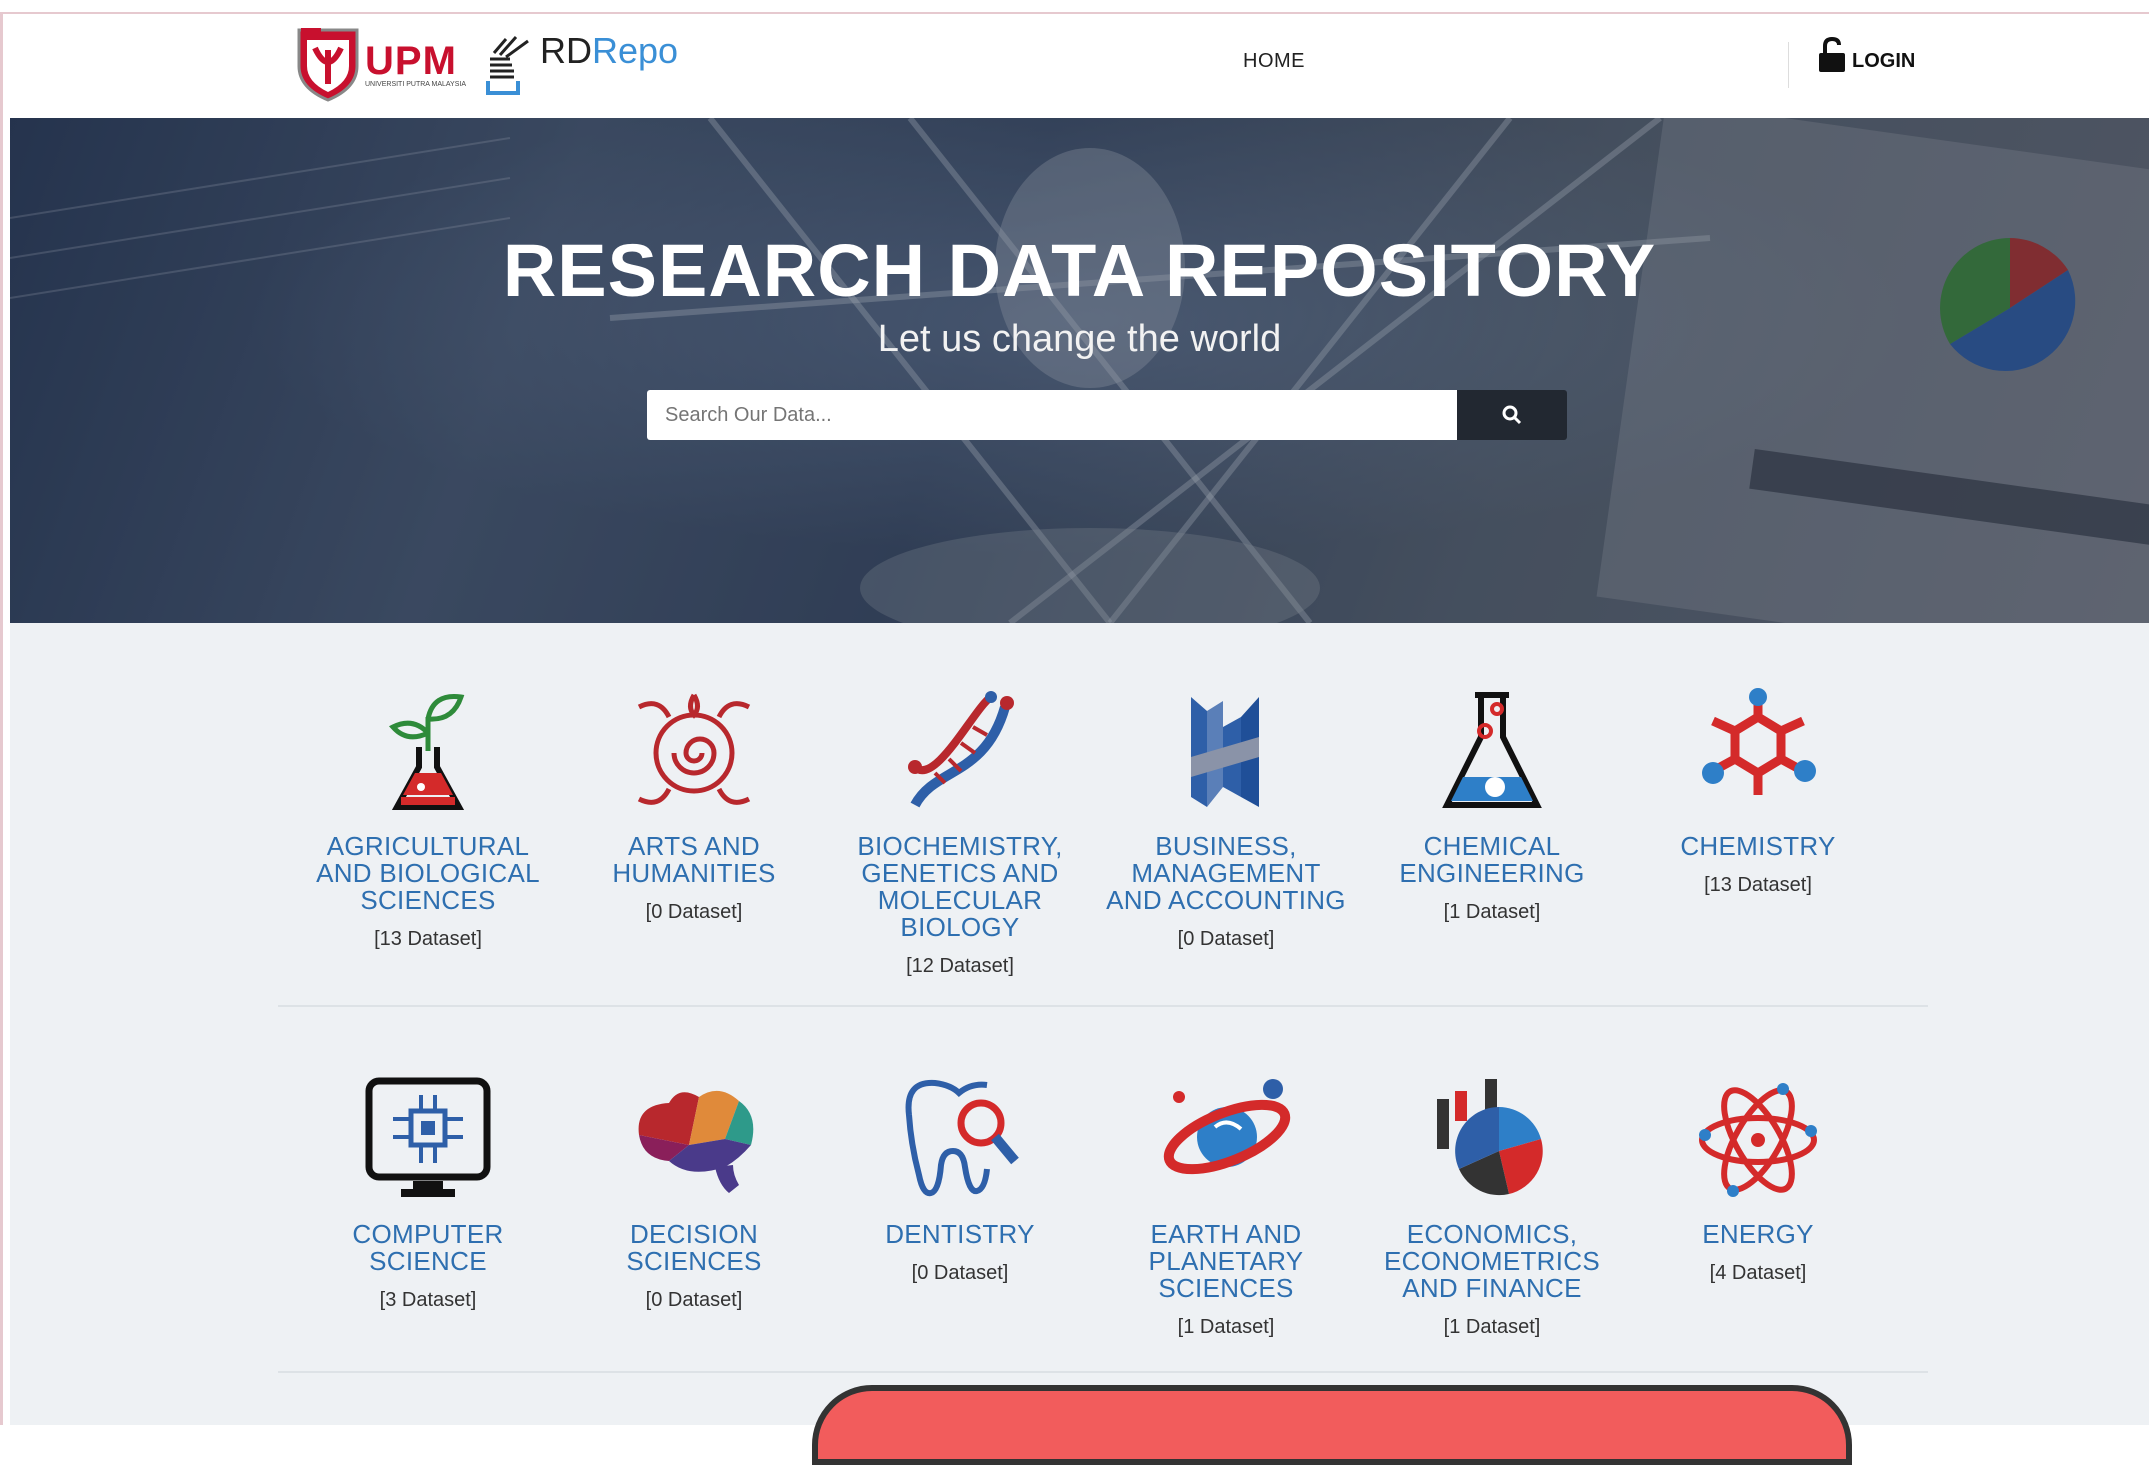 This screenshot has height=1465, width=2149. I want to click on search-bar, so click(1107, 415).